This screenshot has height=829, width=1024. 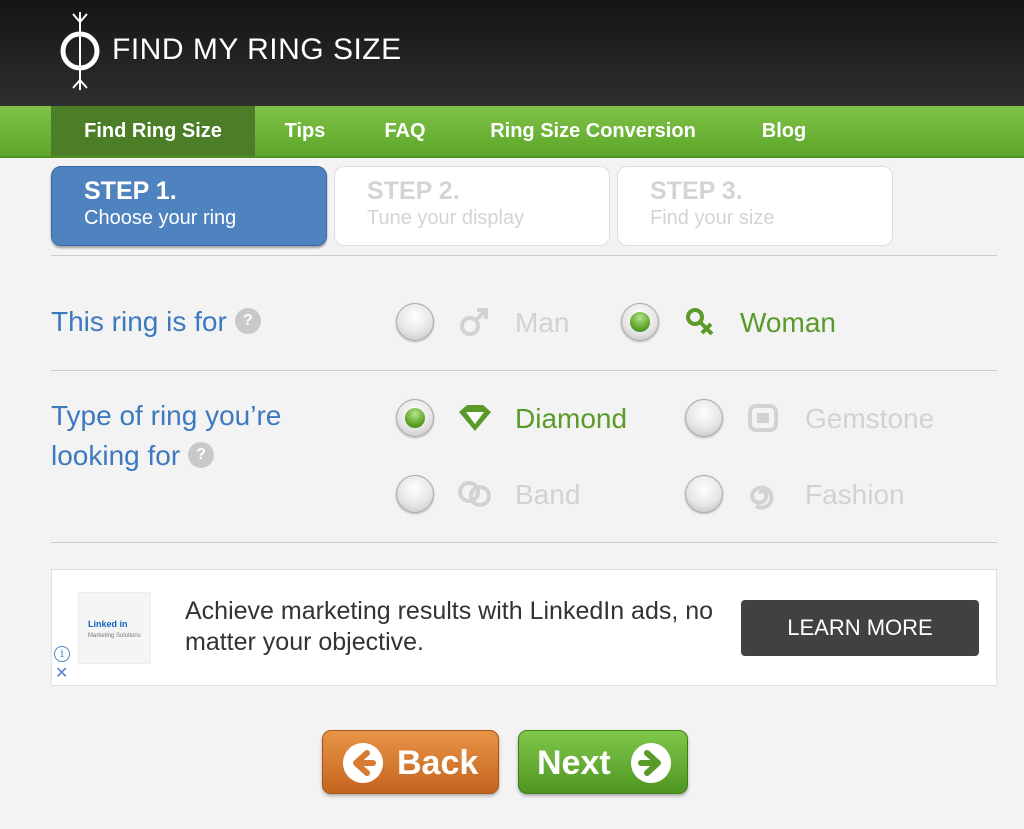 I want to click on gemstone-icon, so click(x=763, y=418).